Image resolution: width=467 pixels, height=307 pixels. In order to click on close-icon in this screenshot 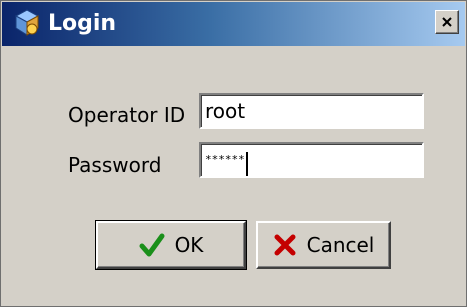, I will do `click(447, 22)`.